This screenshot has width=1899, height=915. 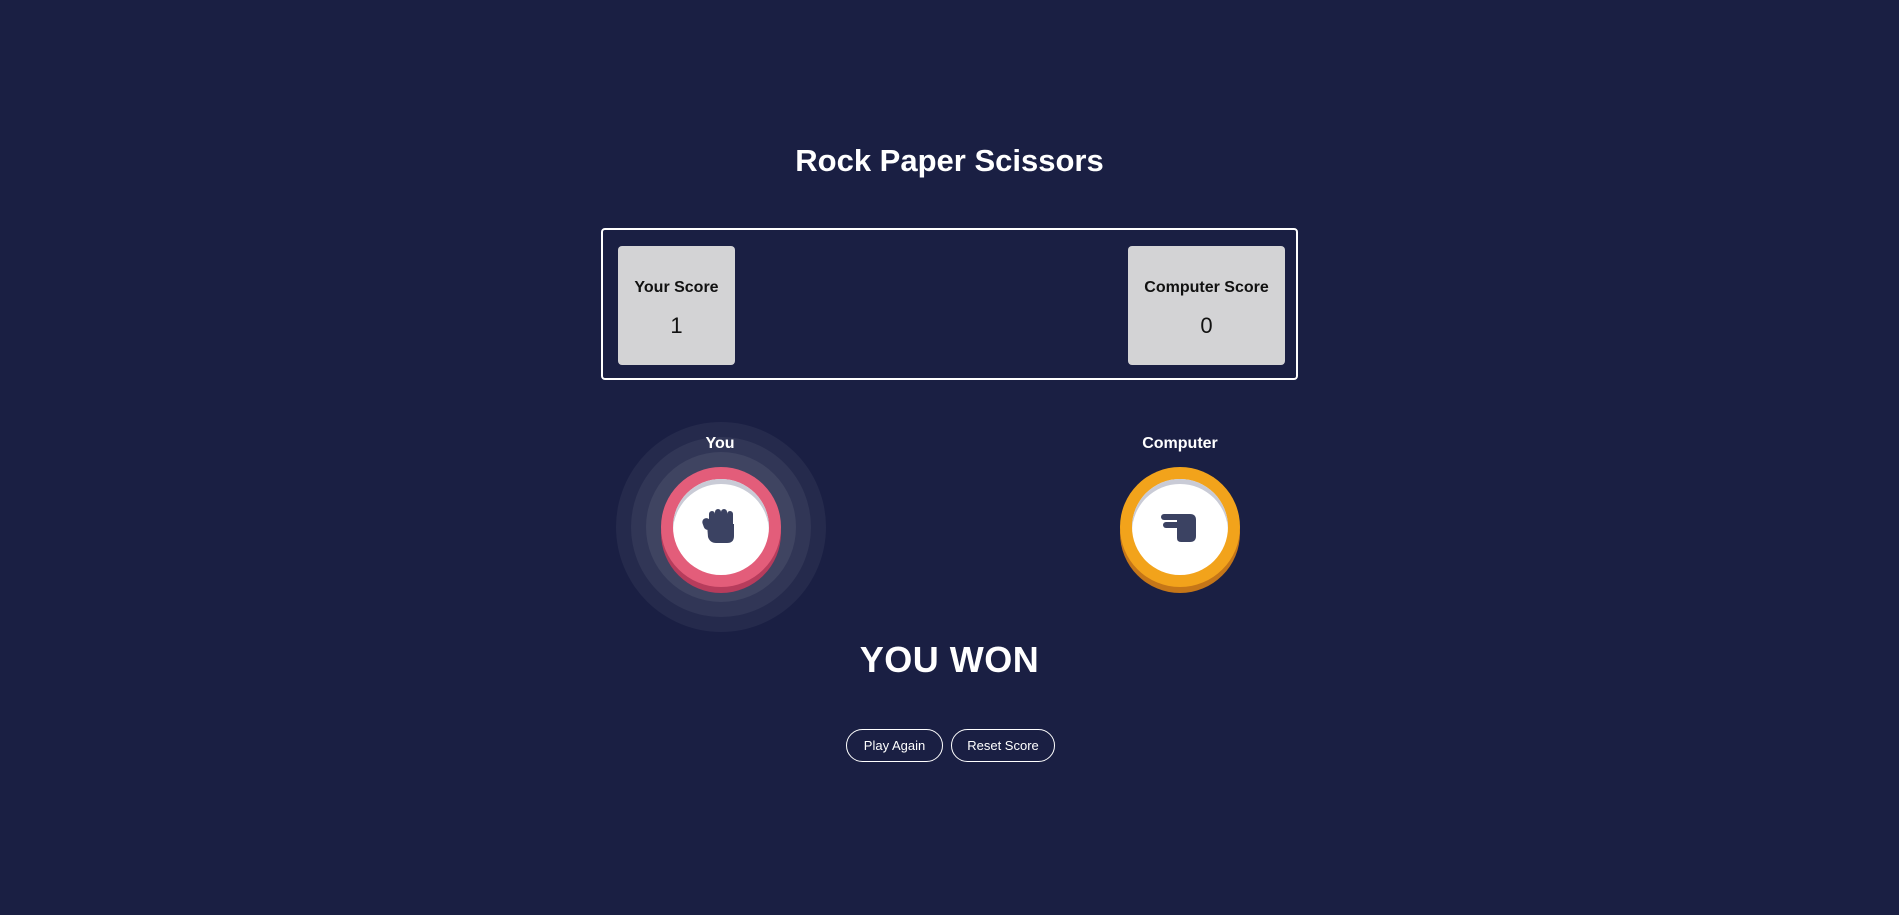 I want to click on page-title: Rock Paper Scissors, so click(x=949, y=160).